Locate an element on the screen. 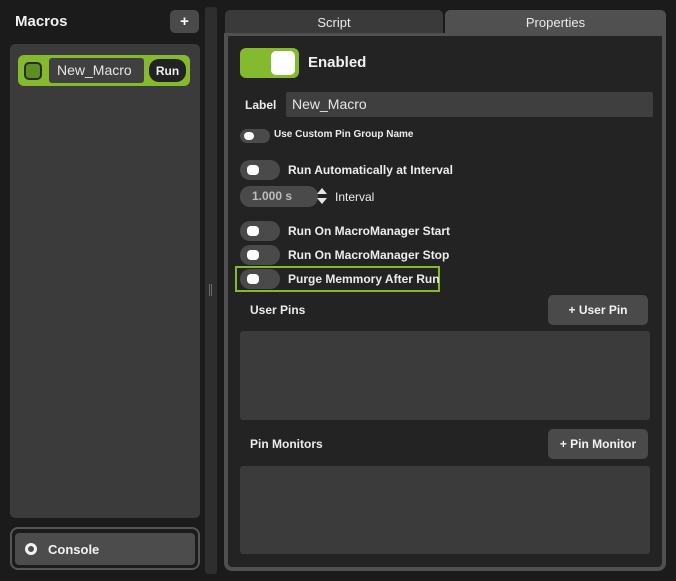 The height and width of the screenshot is (581, 676). arrow-up-icon is located at coordinates (322, 191).